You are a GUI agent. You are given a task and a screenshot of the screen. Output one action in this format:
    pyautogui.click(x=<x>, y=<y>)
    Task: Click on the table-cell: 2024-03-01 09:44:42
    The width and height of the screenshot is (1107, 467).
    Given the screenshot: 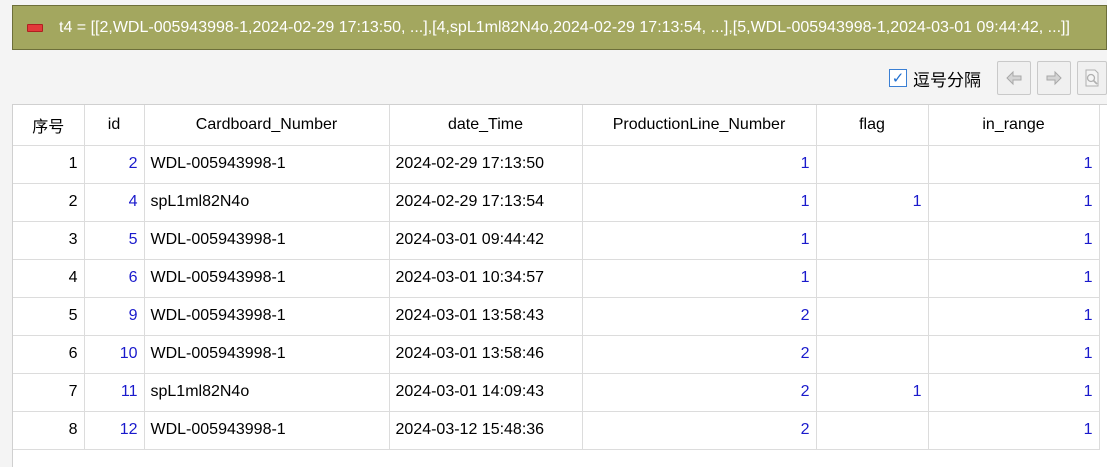 What is the action you would take?
    pyautogui.click(x=486, y=240)
    